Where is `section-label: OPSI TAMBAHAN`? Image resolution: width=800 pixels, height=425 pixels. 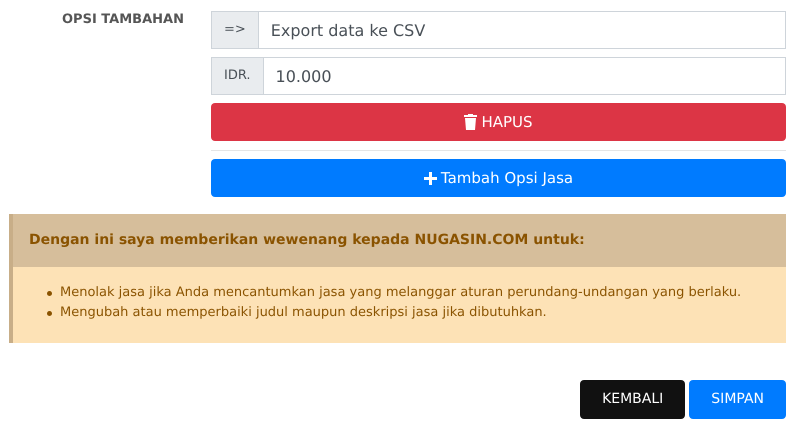 section-label: OPSI TAMBAHAN is located at coordinates (123, 20).